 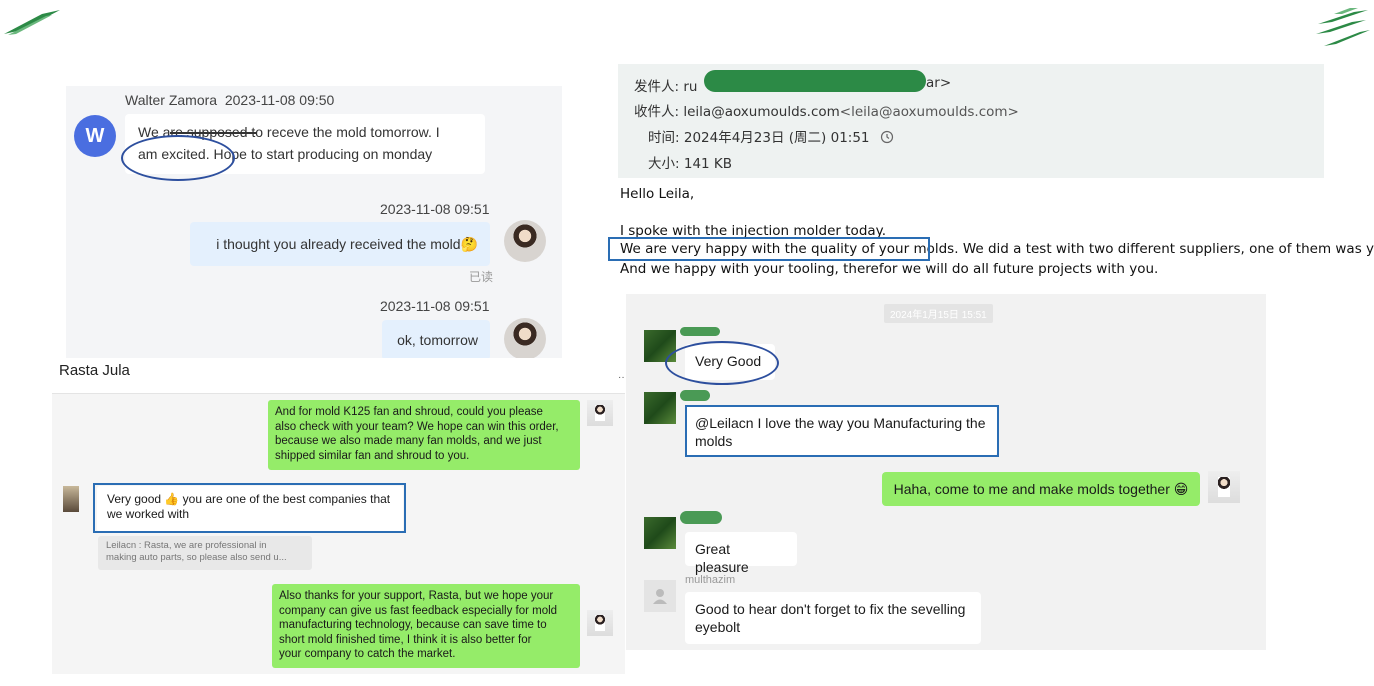 What do you see at coordinates (621, 377) in the screenshot?
I see `more-dots: ··` at bounding box center [621, 377].